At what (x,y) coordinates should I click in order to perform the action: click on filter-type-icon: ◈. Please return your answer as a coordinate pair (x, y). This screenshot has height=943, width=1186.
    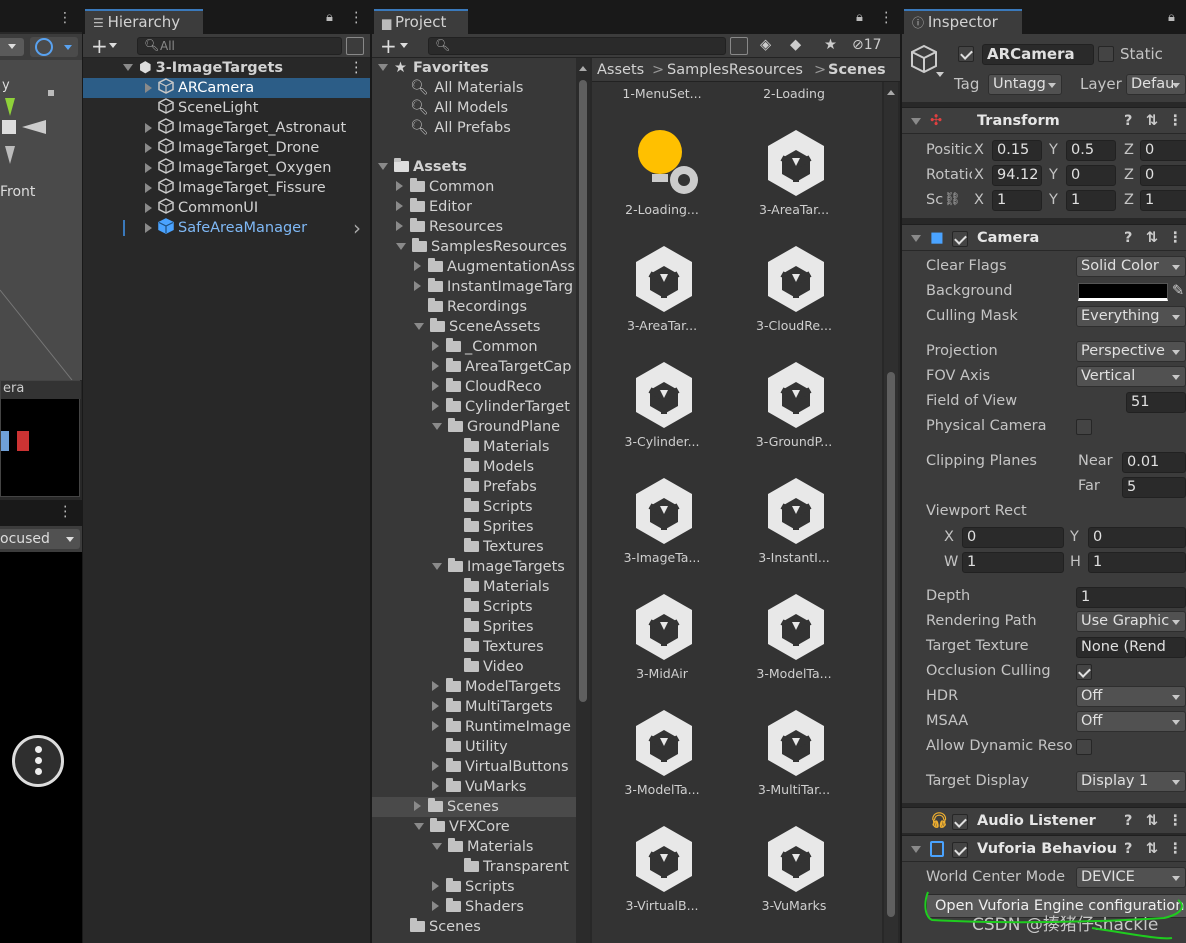
    Looking at the image, I should click on (765, 45).